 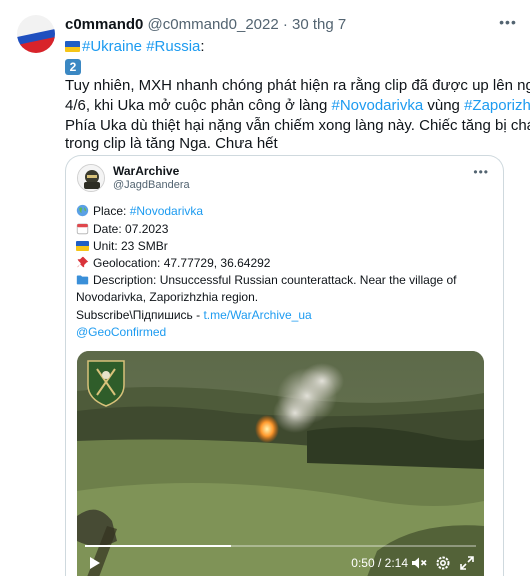 What do you see at coordinates (467, 563) in the screenshot?
I see `fullscreen-icon` at bounding box center [467, 563].